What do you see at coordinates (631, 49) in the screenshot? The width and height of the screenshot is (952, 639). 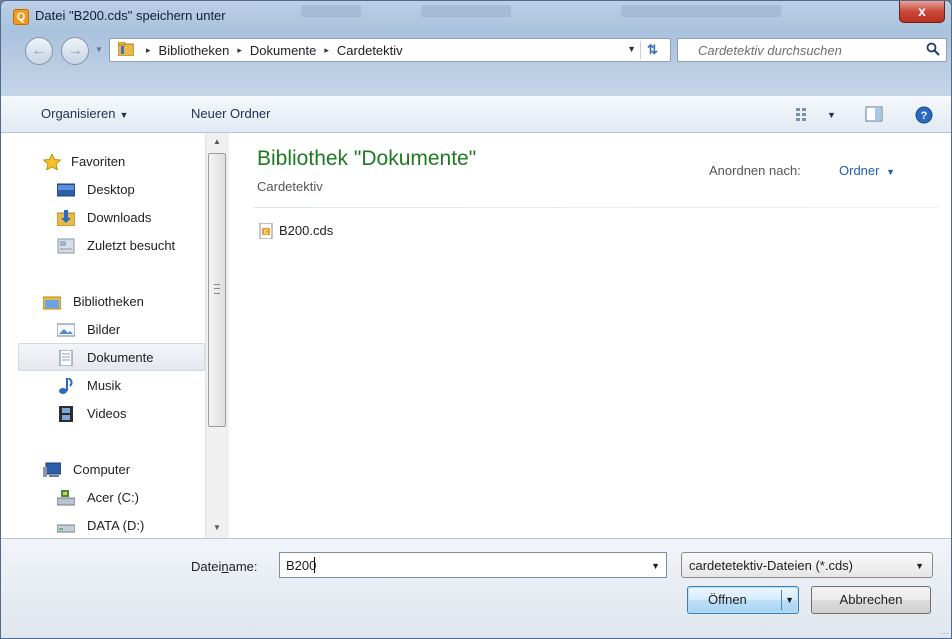 I see `address-dropdown-arrow: ▼` at bounding box center [631, 49].